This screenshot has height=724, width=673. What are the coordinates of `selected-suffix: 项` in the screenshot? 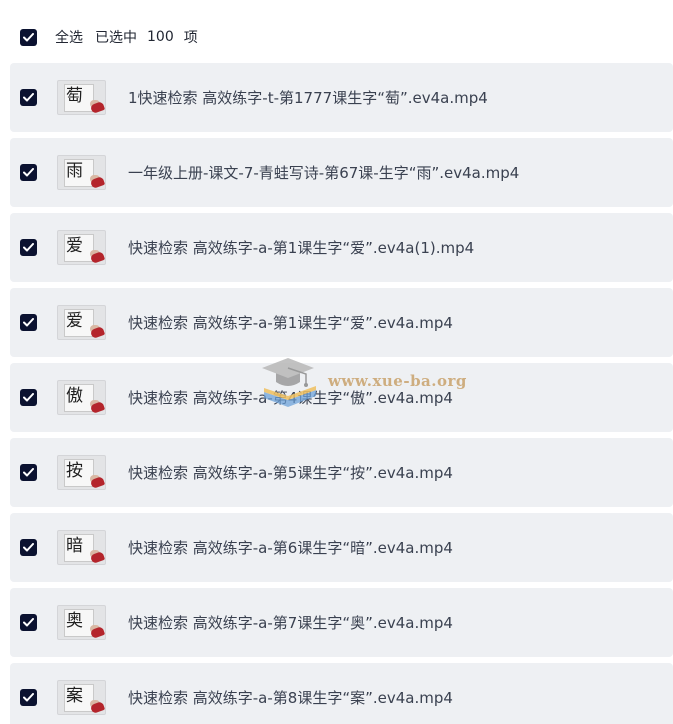 It's located at (190, 38).